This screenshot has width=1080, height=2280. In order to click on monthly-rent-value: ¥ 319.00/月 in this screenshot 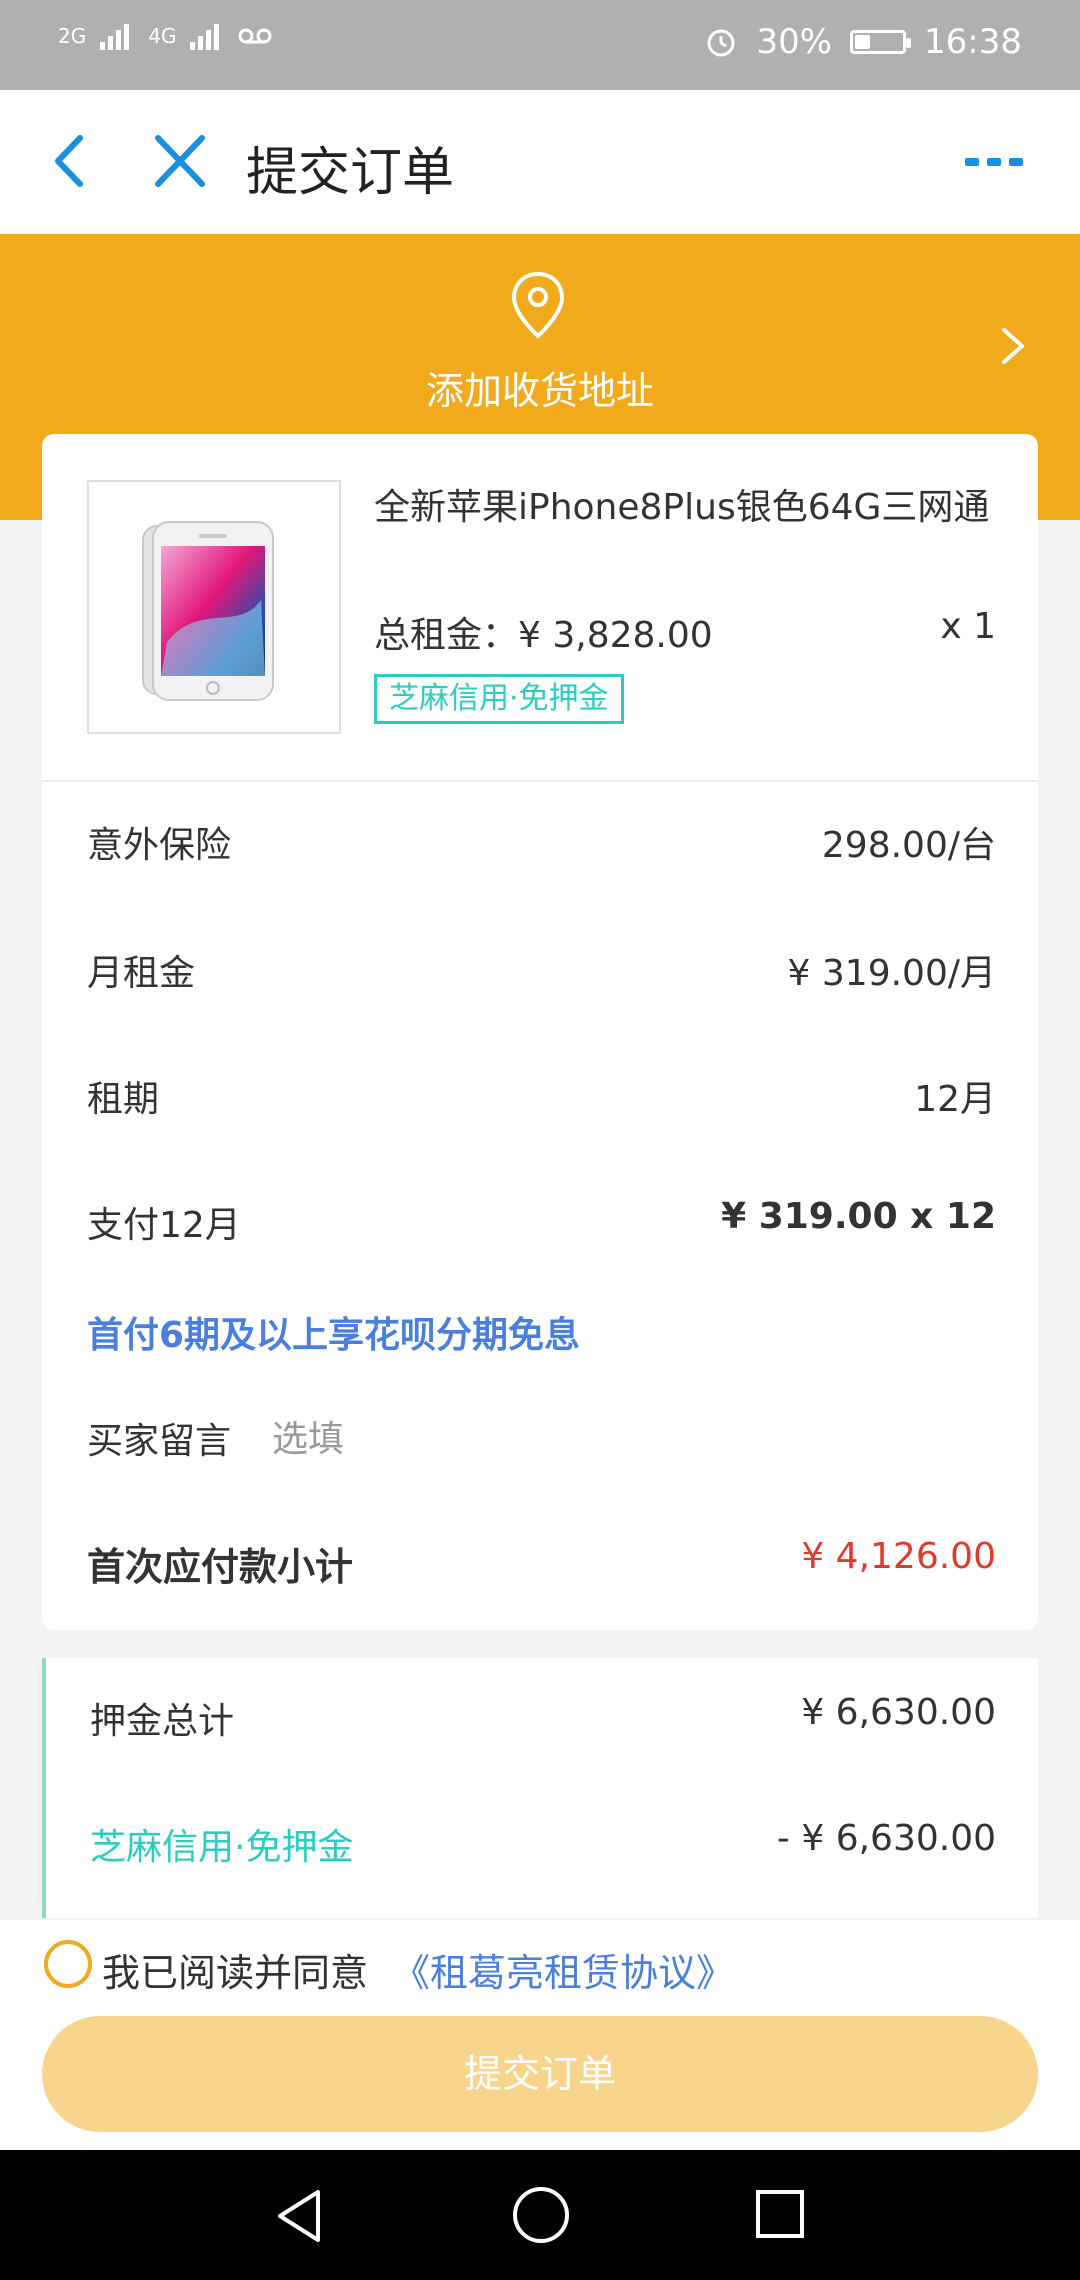, I will do `click(891, 973)`.